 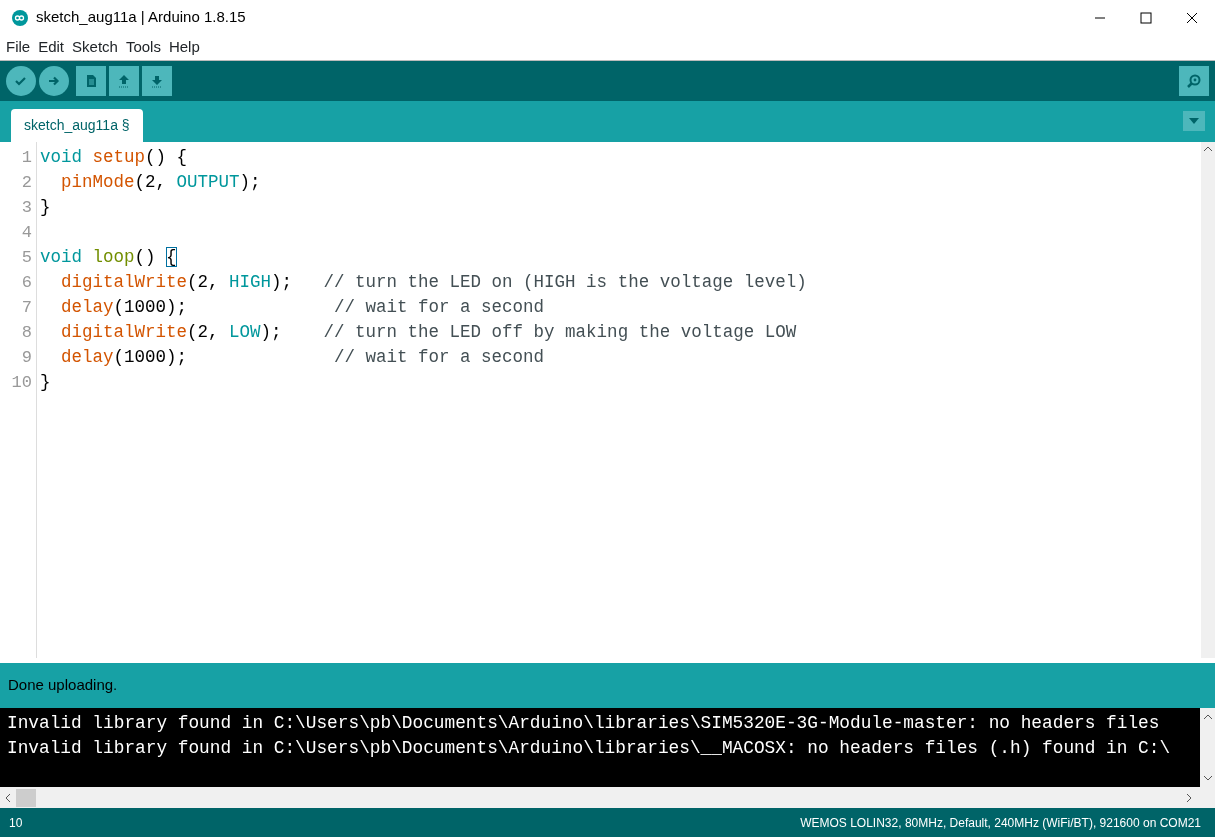 I want to click on upload-button, so click(x=54, y=81).